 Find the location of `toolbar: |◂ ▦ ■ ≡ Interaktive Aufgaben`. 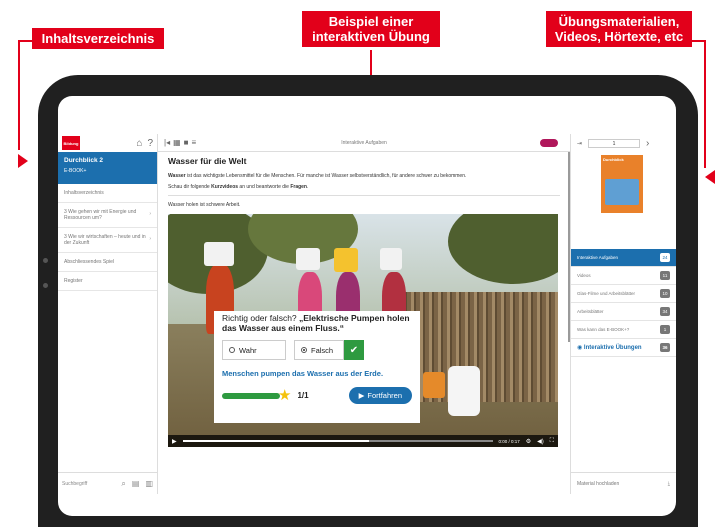

toolbar: |◂ ▦ ■ ≡ Interaktive Aufgaben is located at coordinates (364, 143).